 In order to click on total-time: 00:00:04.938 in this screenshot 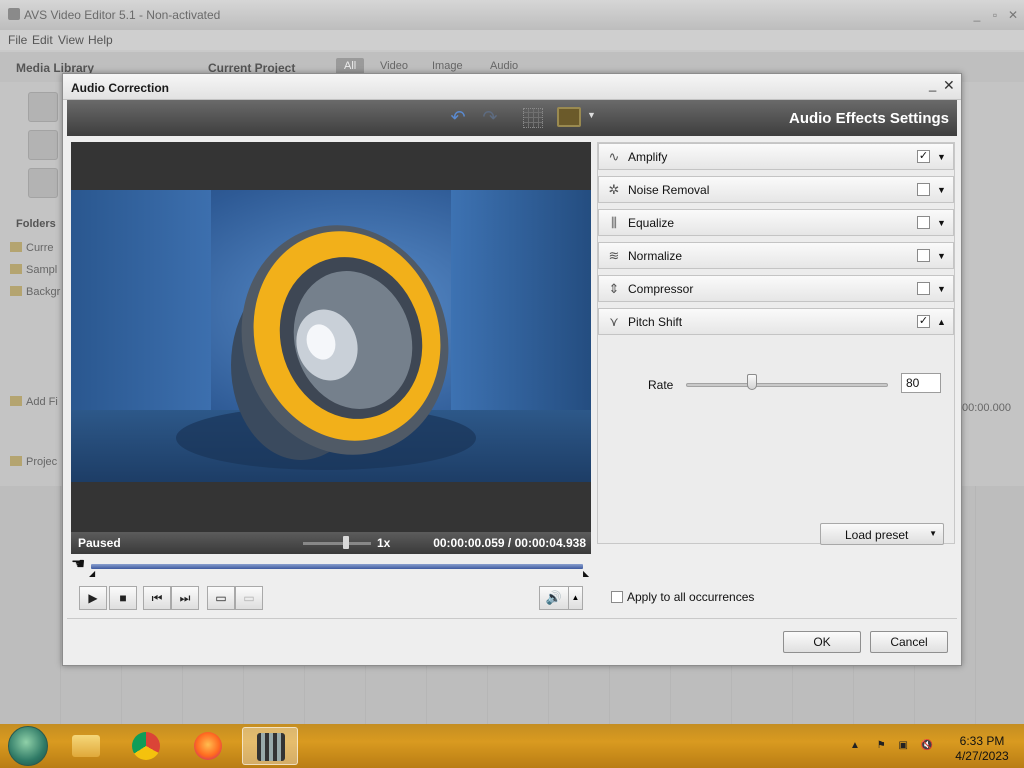, I will do `click(550, 543)`.